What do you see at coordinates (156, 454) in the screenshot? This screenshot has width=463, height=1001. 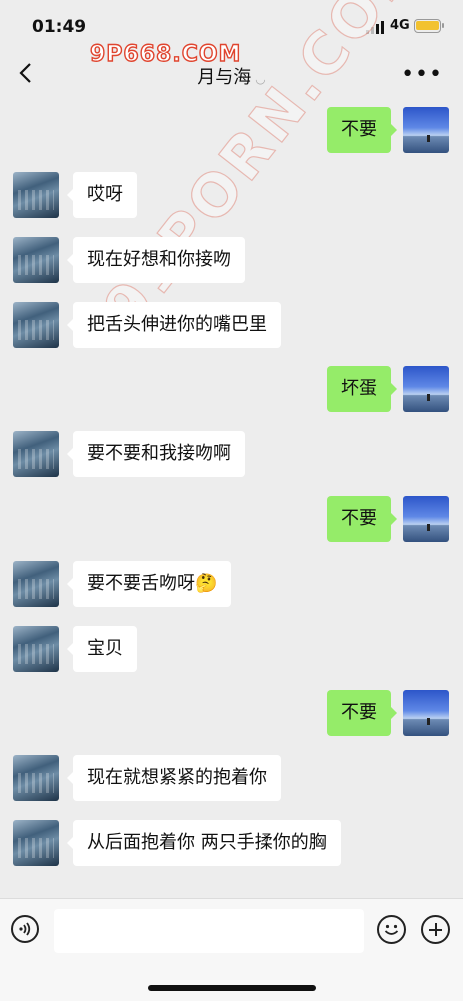 I see `message-bubble: 要不要和我接吻啊` at bounding box center [156, 454].